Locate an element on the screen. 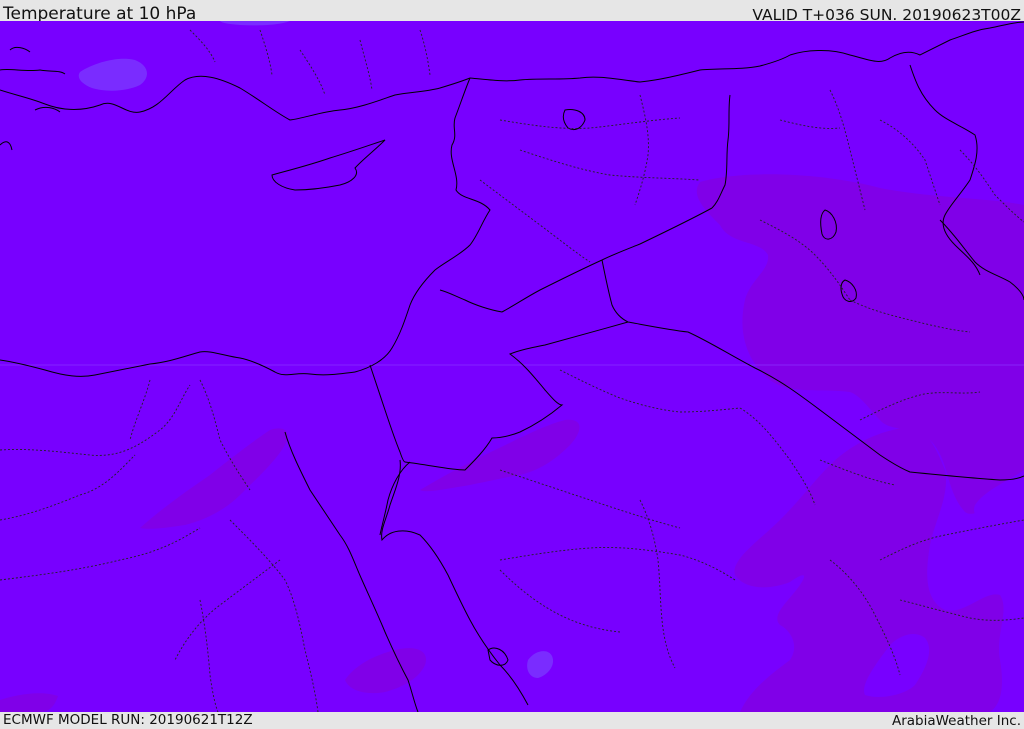  model-run-label: ECMWF MODEL RUN: 20190621T12Z is located at coordinates (128, 720).